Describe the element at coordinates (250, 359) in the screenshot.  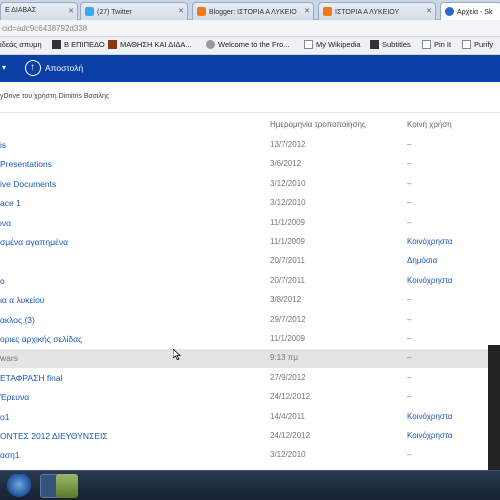
I see `file-row: wars 9:13 πμ –` at that location.